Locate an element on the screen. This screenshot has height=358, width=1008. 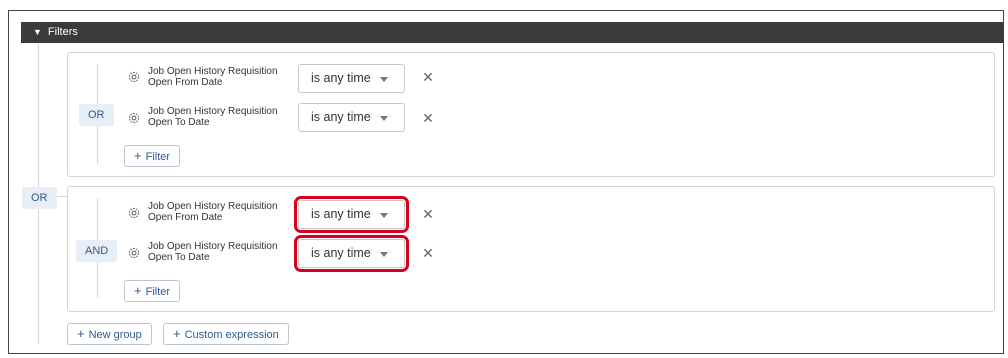
filters-header: ▼ Filters is located at coordinates (512, 32).